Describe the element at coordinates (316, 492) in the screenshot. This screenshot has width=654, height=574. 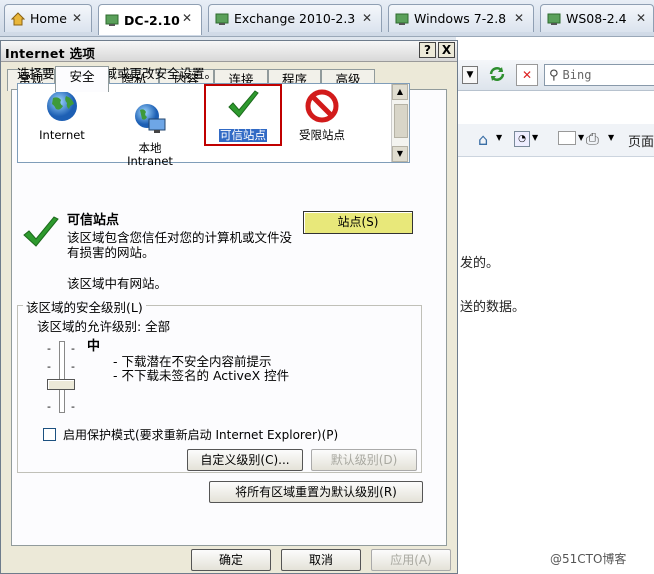
I see `reset-all-zones-button: 将所有区域重置为默认级别(R)` at that location.